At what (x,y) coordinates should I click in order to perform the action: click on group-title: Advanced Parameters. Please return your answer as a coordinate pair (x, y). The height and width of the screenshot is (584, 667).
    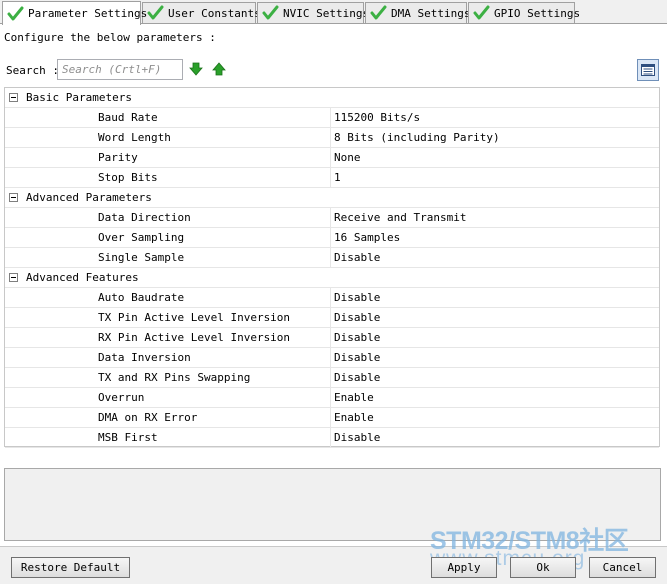
    Looking at the image, I should click on (89, 197).